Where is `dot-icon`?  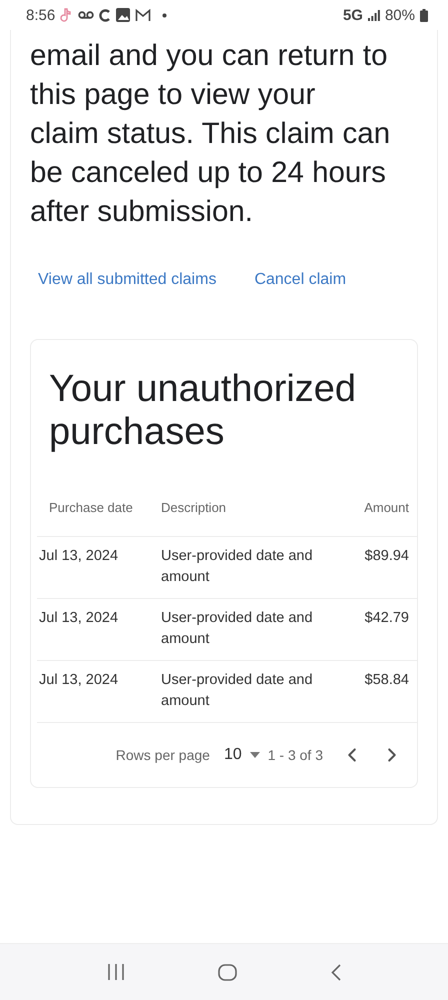
dot-icon is located at coordinates (165, 15).